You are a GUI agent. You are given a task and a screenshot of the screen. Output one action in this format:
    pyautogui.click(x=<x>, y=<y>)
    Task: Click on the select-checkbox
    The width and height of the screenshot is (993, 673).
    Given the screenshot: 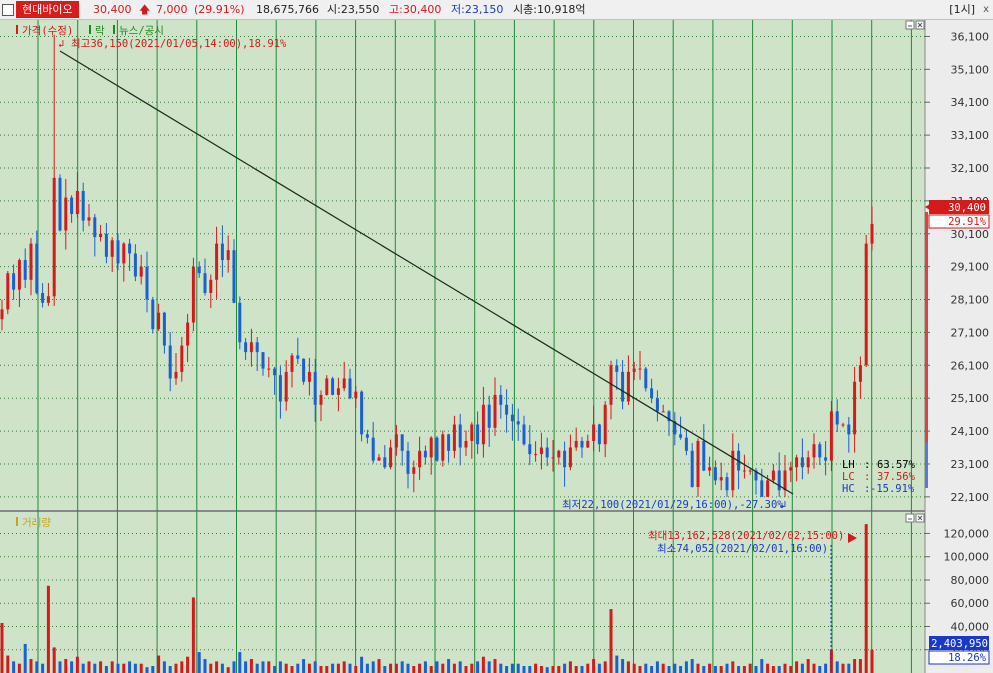 What is the action you would take?
    pyautogui.click(x=8, y=10)
    